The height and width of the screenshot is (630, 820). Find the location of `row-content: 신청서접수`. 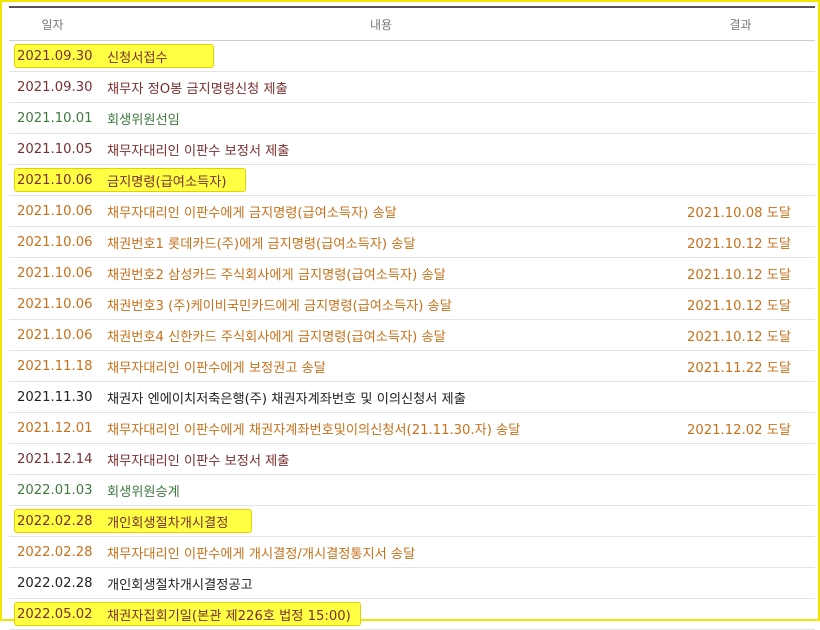

row-content: 신청서접수 is located at coordinates (137, 58).